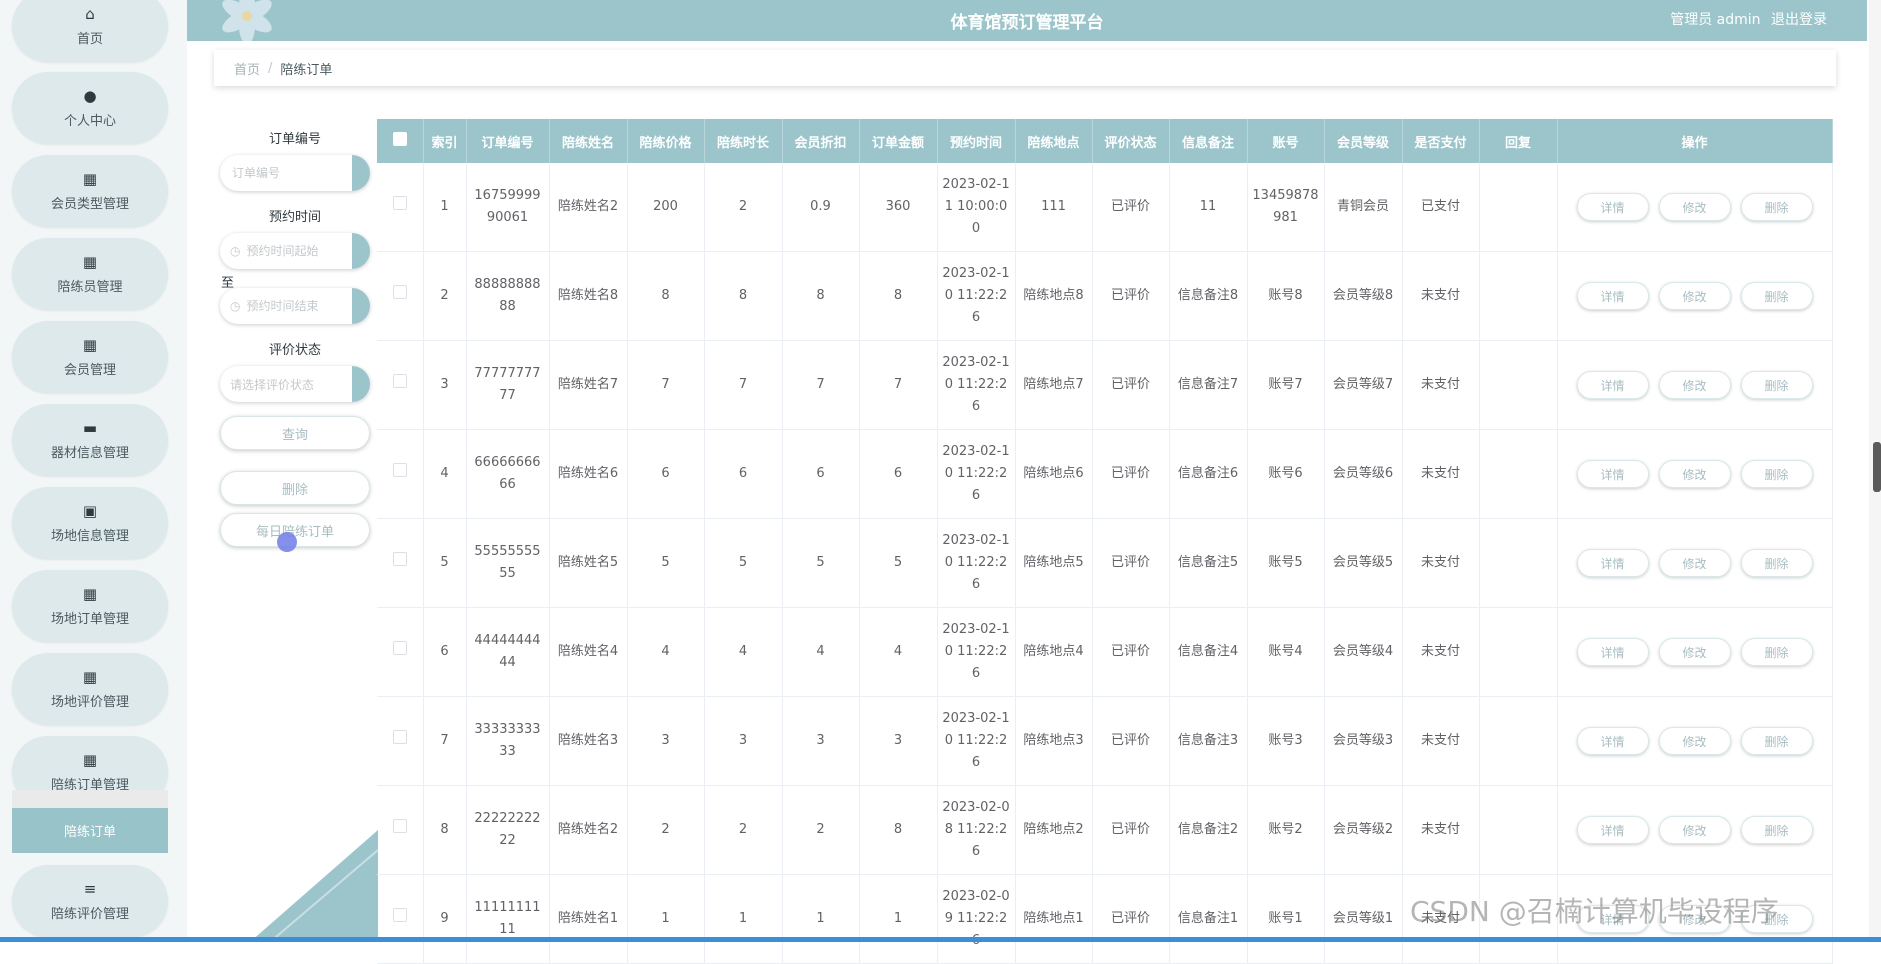  What do you see at coordinates (89, 619) in the screenshot?
I see `sidebar-item-label: 场地订单管理` at bounding box center [89, 619].